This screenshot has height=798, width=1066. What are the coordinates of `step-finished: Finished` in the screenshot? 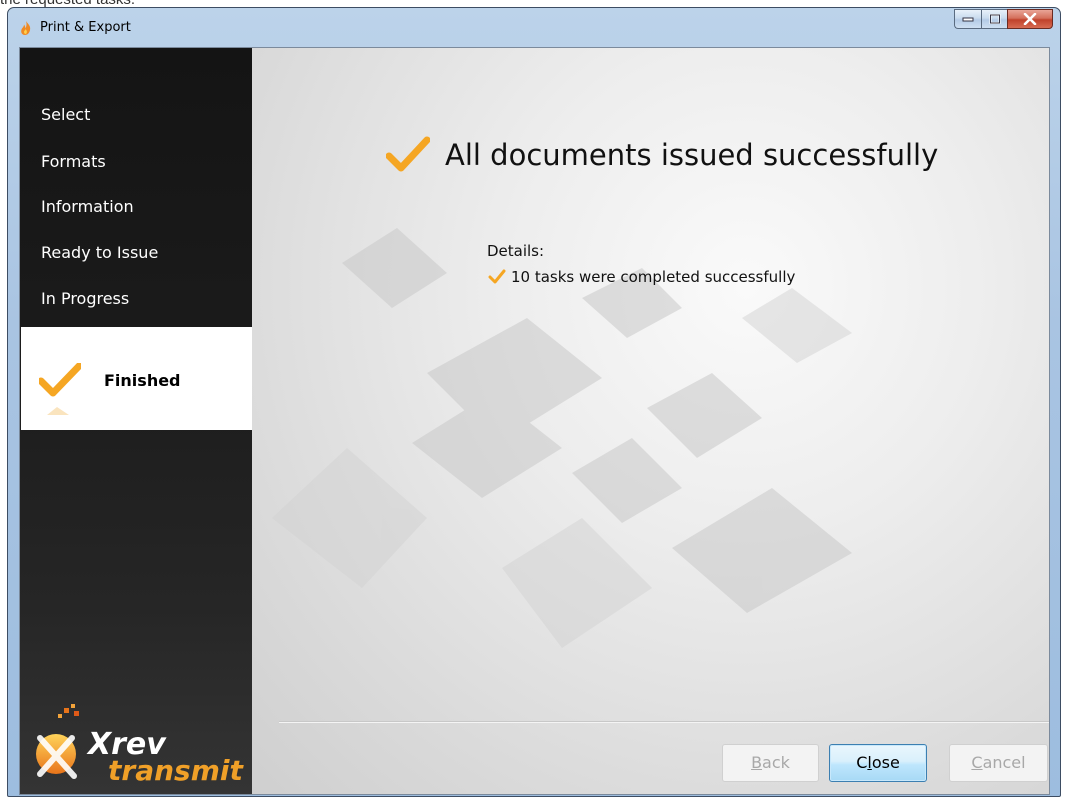 It's located at (142, 378).